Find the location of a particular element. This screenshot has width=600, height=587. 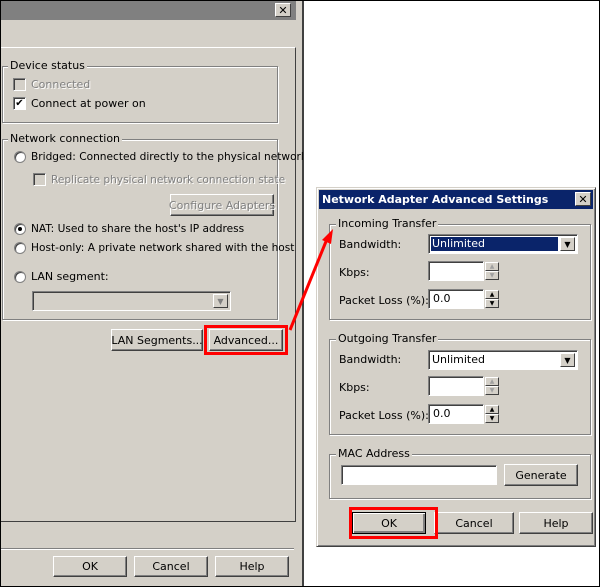

check-mark-icon: ✔ is located at coordinates (19, 103).